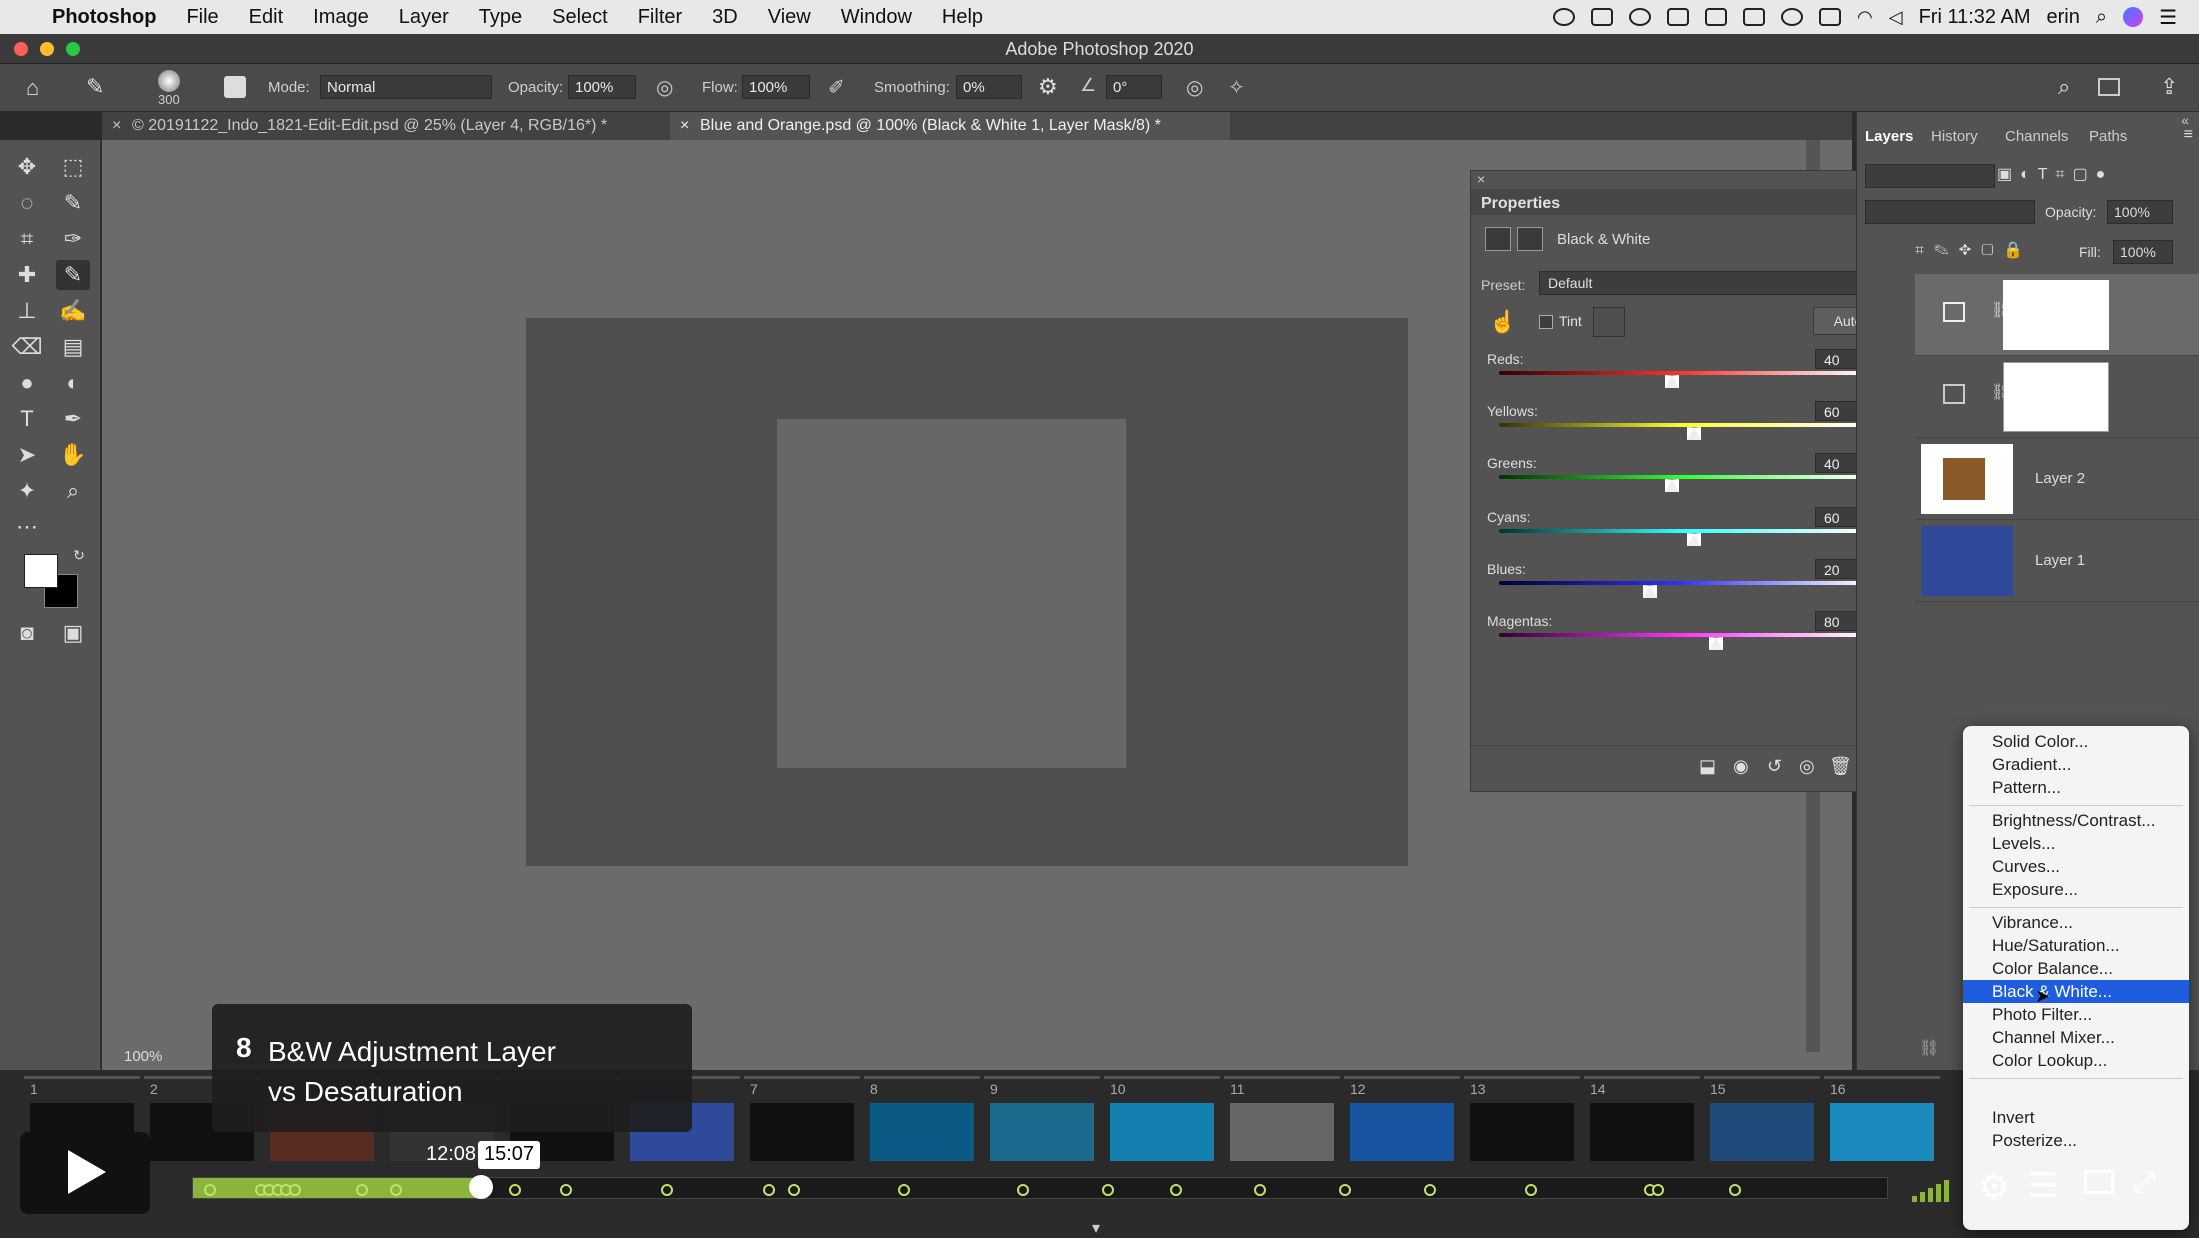  Describe the element at coordinates (266, 17) in the screenshot. I see `menu-edit: Edit` at that location.